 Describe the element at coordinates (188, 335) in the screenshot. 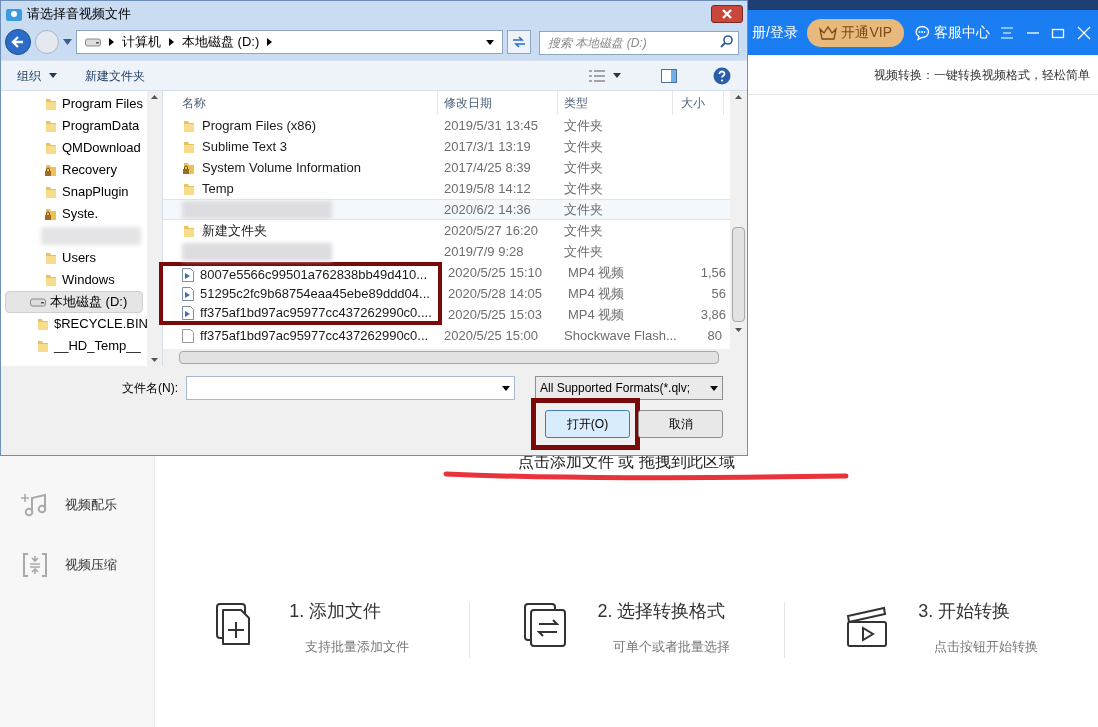

I see `file-icon` at that location.